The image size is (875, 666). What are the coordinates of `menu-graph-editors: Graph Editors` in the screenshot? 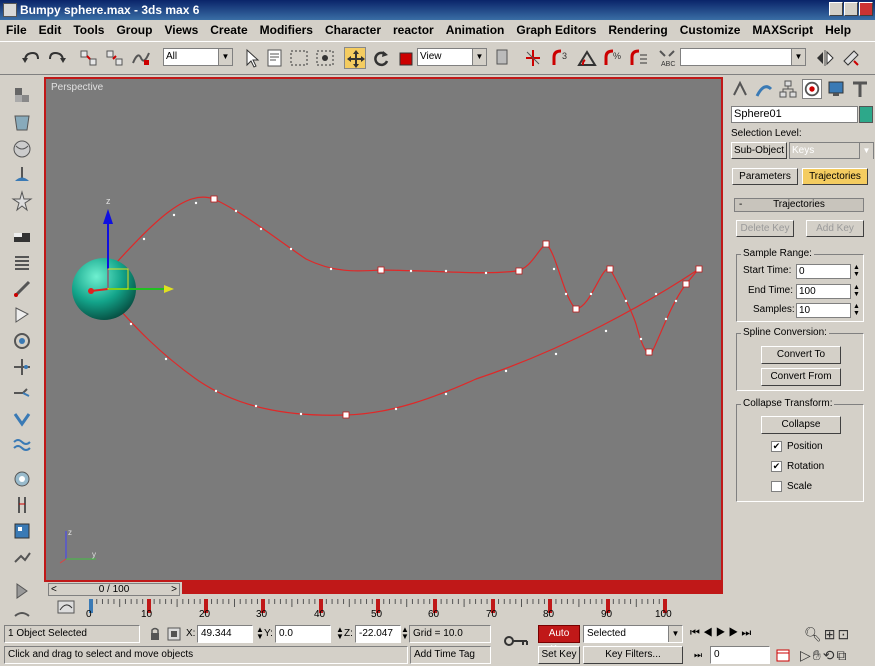 It's located at (556, 30).